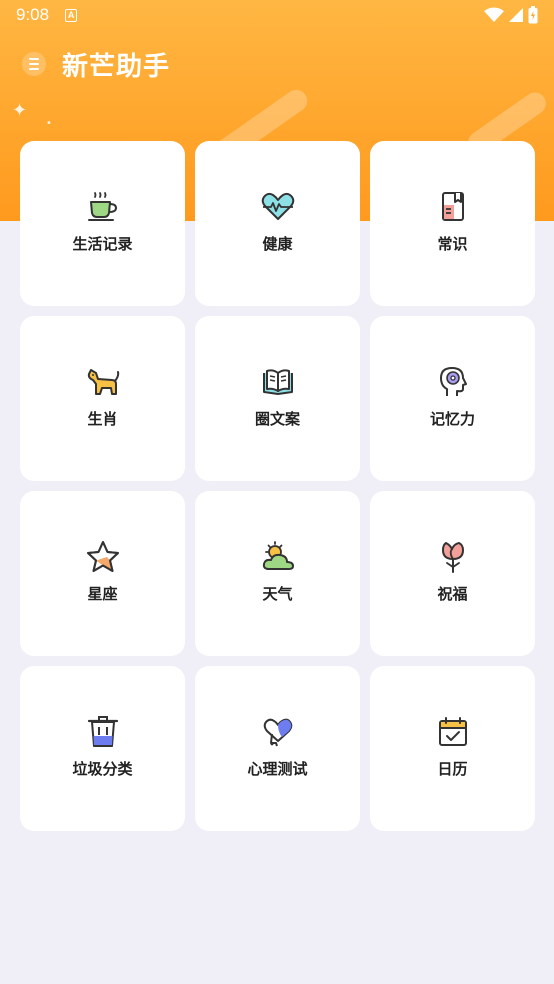  What do you see at coordinates (277, 594) in the screenshot?
I see `card-label: 天气` at bounding box center [277, 594].